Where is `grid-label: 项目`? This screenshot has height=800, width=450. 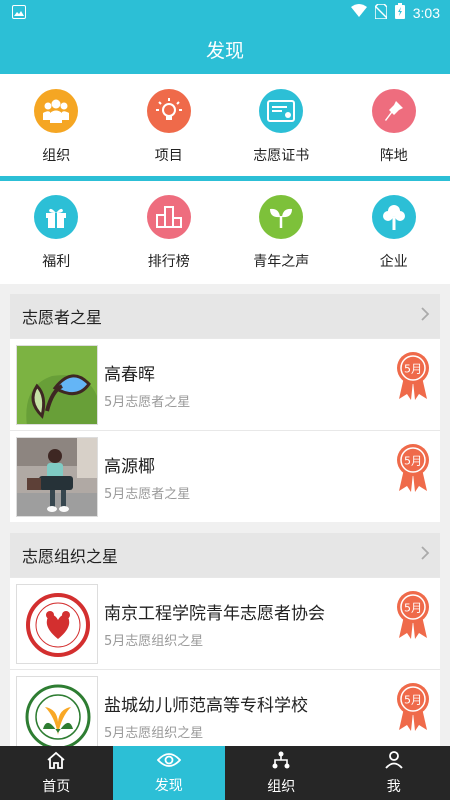 grid-label: 项目 is located at coordinates (168, 156).